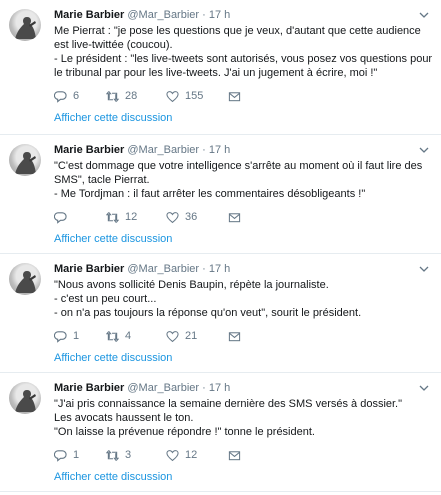 The image size is (441, 495). I want to click on retweet-count: 12, so click(131, 217).